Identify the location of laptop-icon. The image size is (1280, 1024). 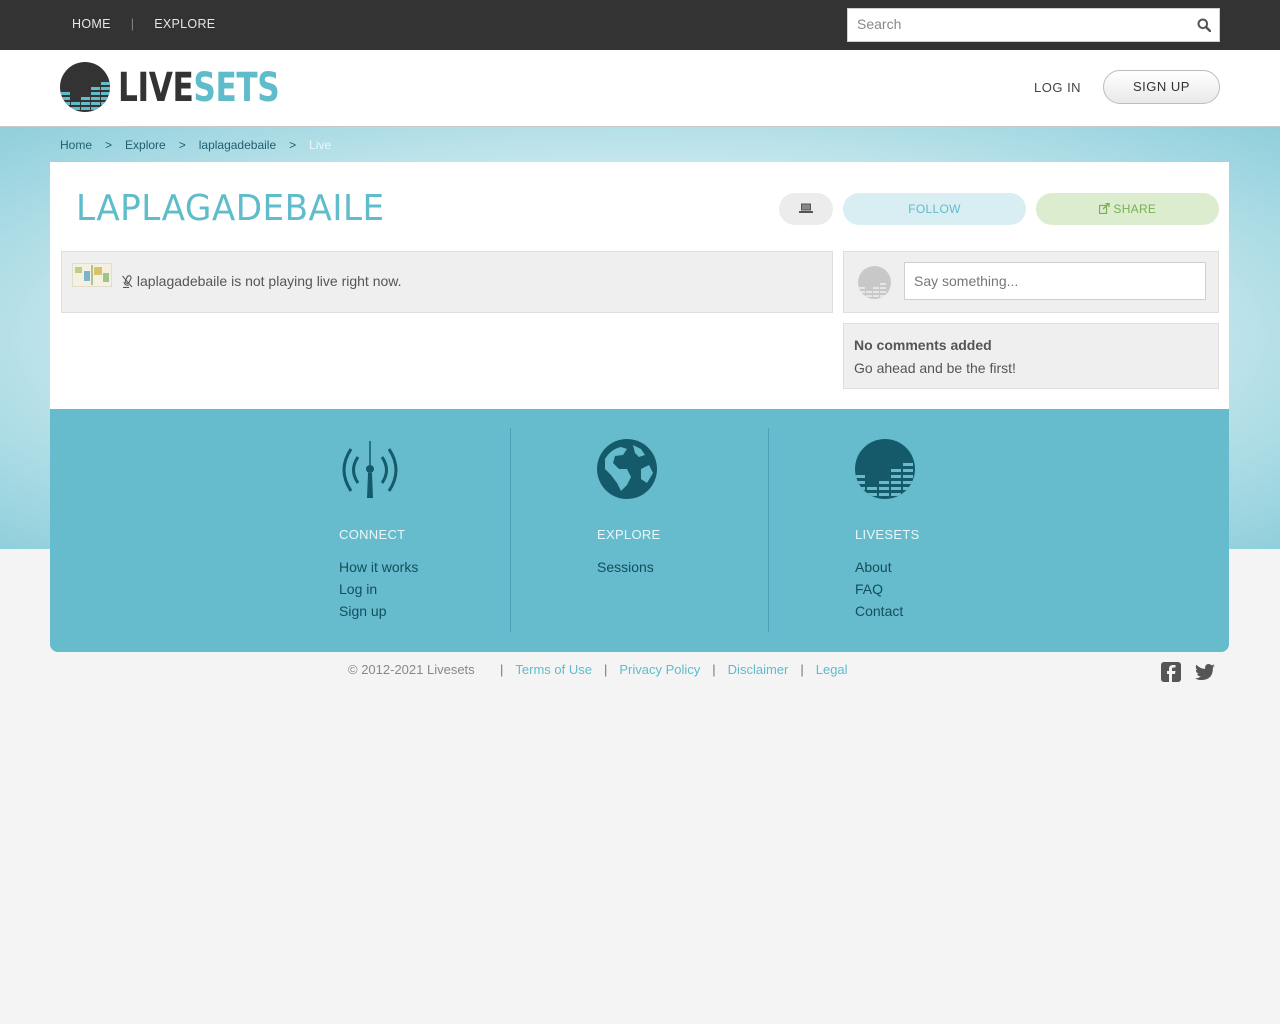
(806, 208).